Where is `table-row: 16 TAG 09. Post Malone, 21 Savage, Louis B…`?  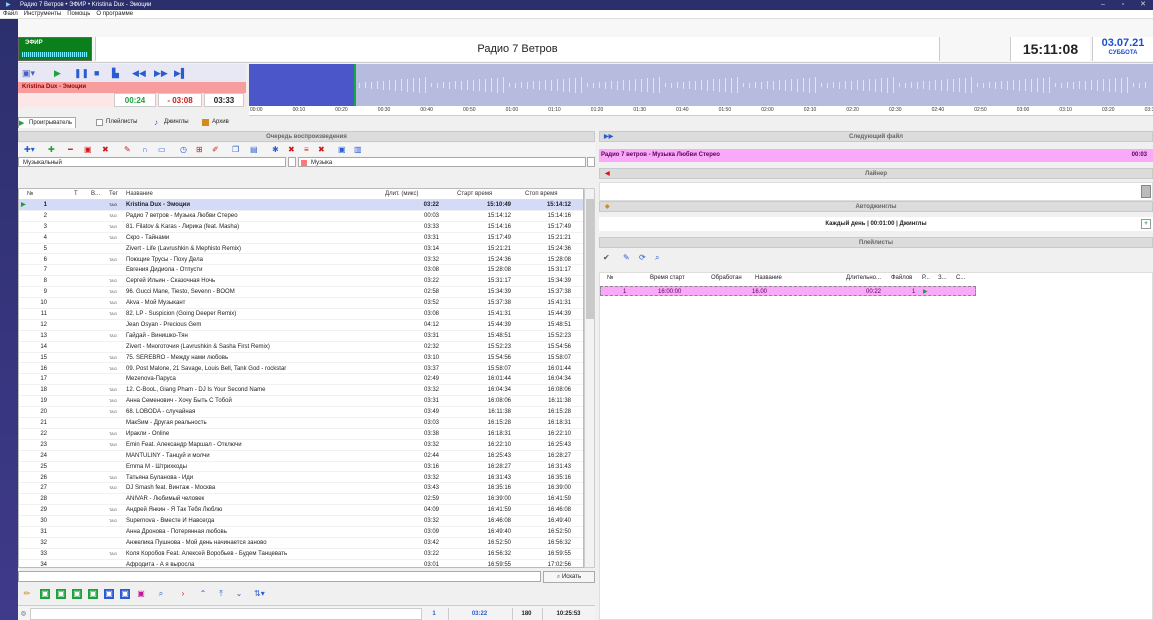
table-row: 16 TAG 09. Post Malone, 21 Savage, Louis B… is located at coordinates (301, 369).